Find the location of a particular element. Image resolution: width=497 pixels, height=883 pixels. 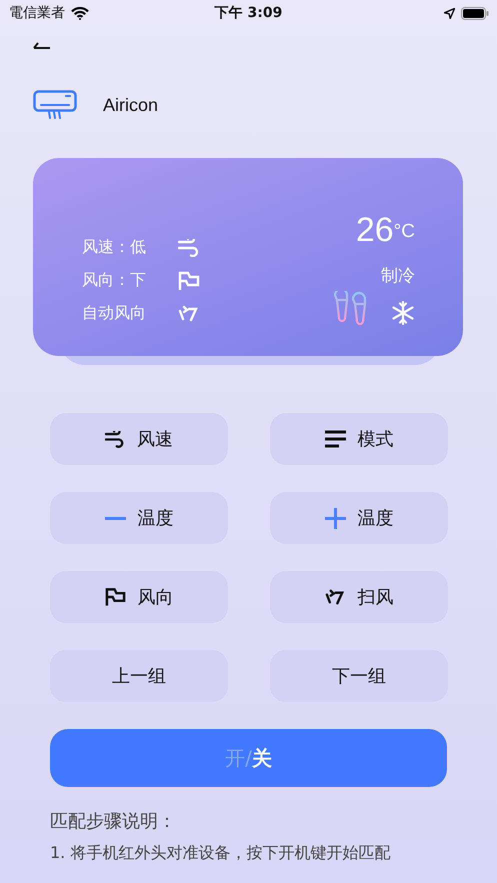

remote-button: 扫风 is located at coordinates (359, 597).